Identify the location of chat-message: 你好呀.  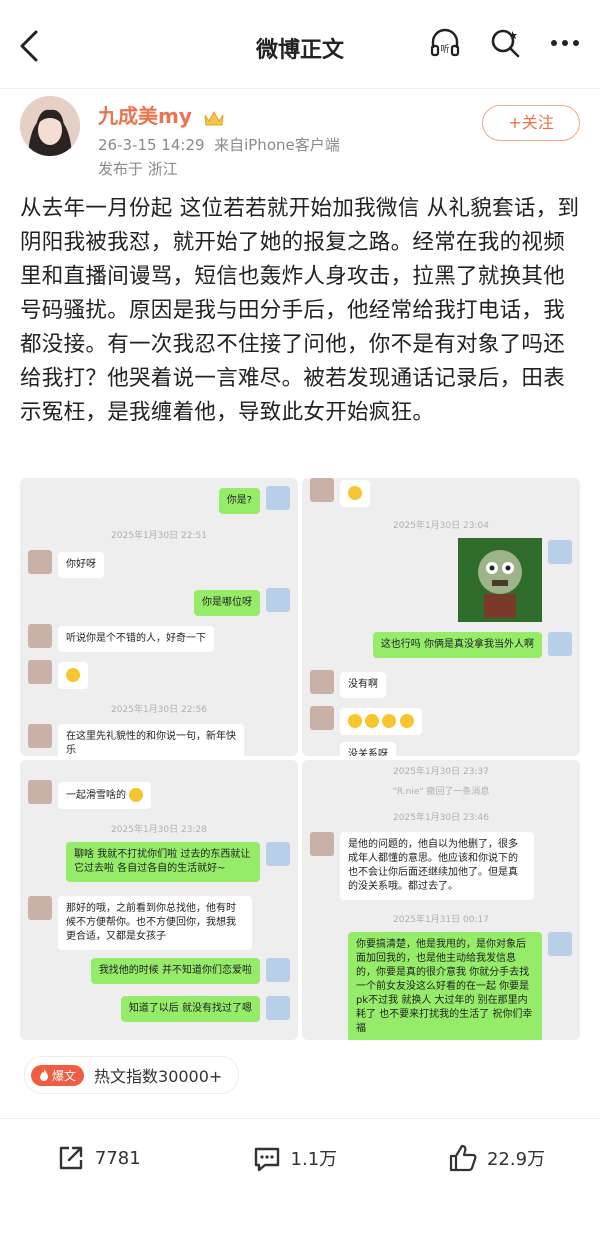
(81, 565).